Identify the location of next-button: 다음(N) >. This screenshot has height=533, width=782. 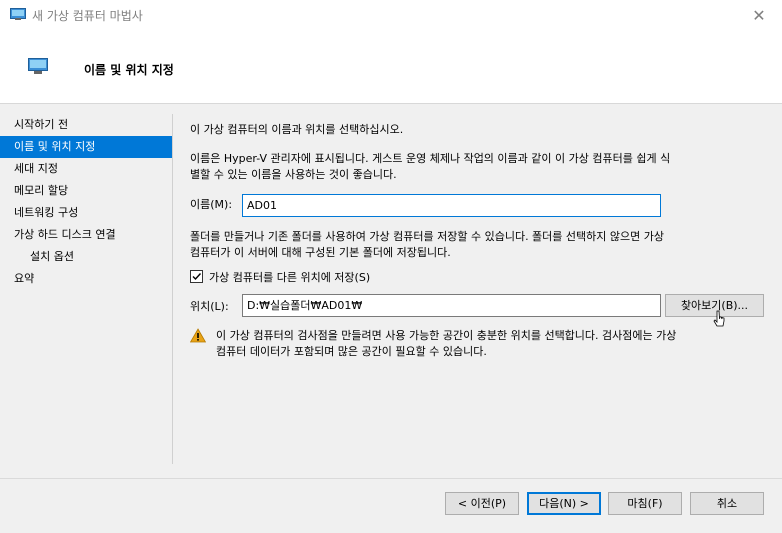
(564, 503).